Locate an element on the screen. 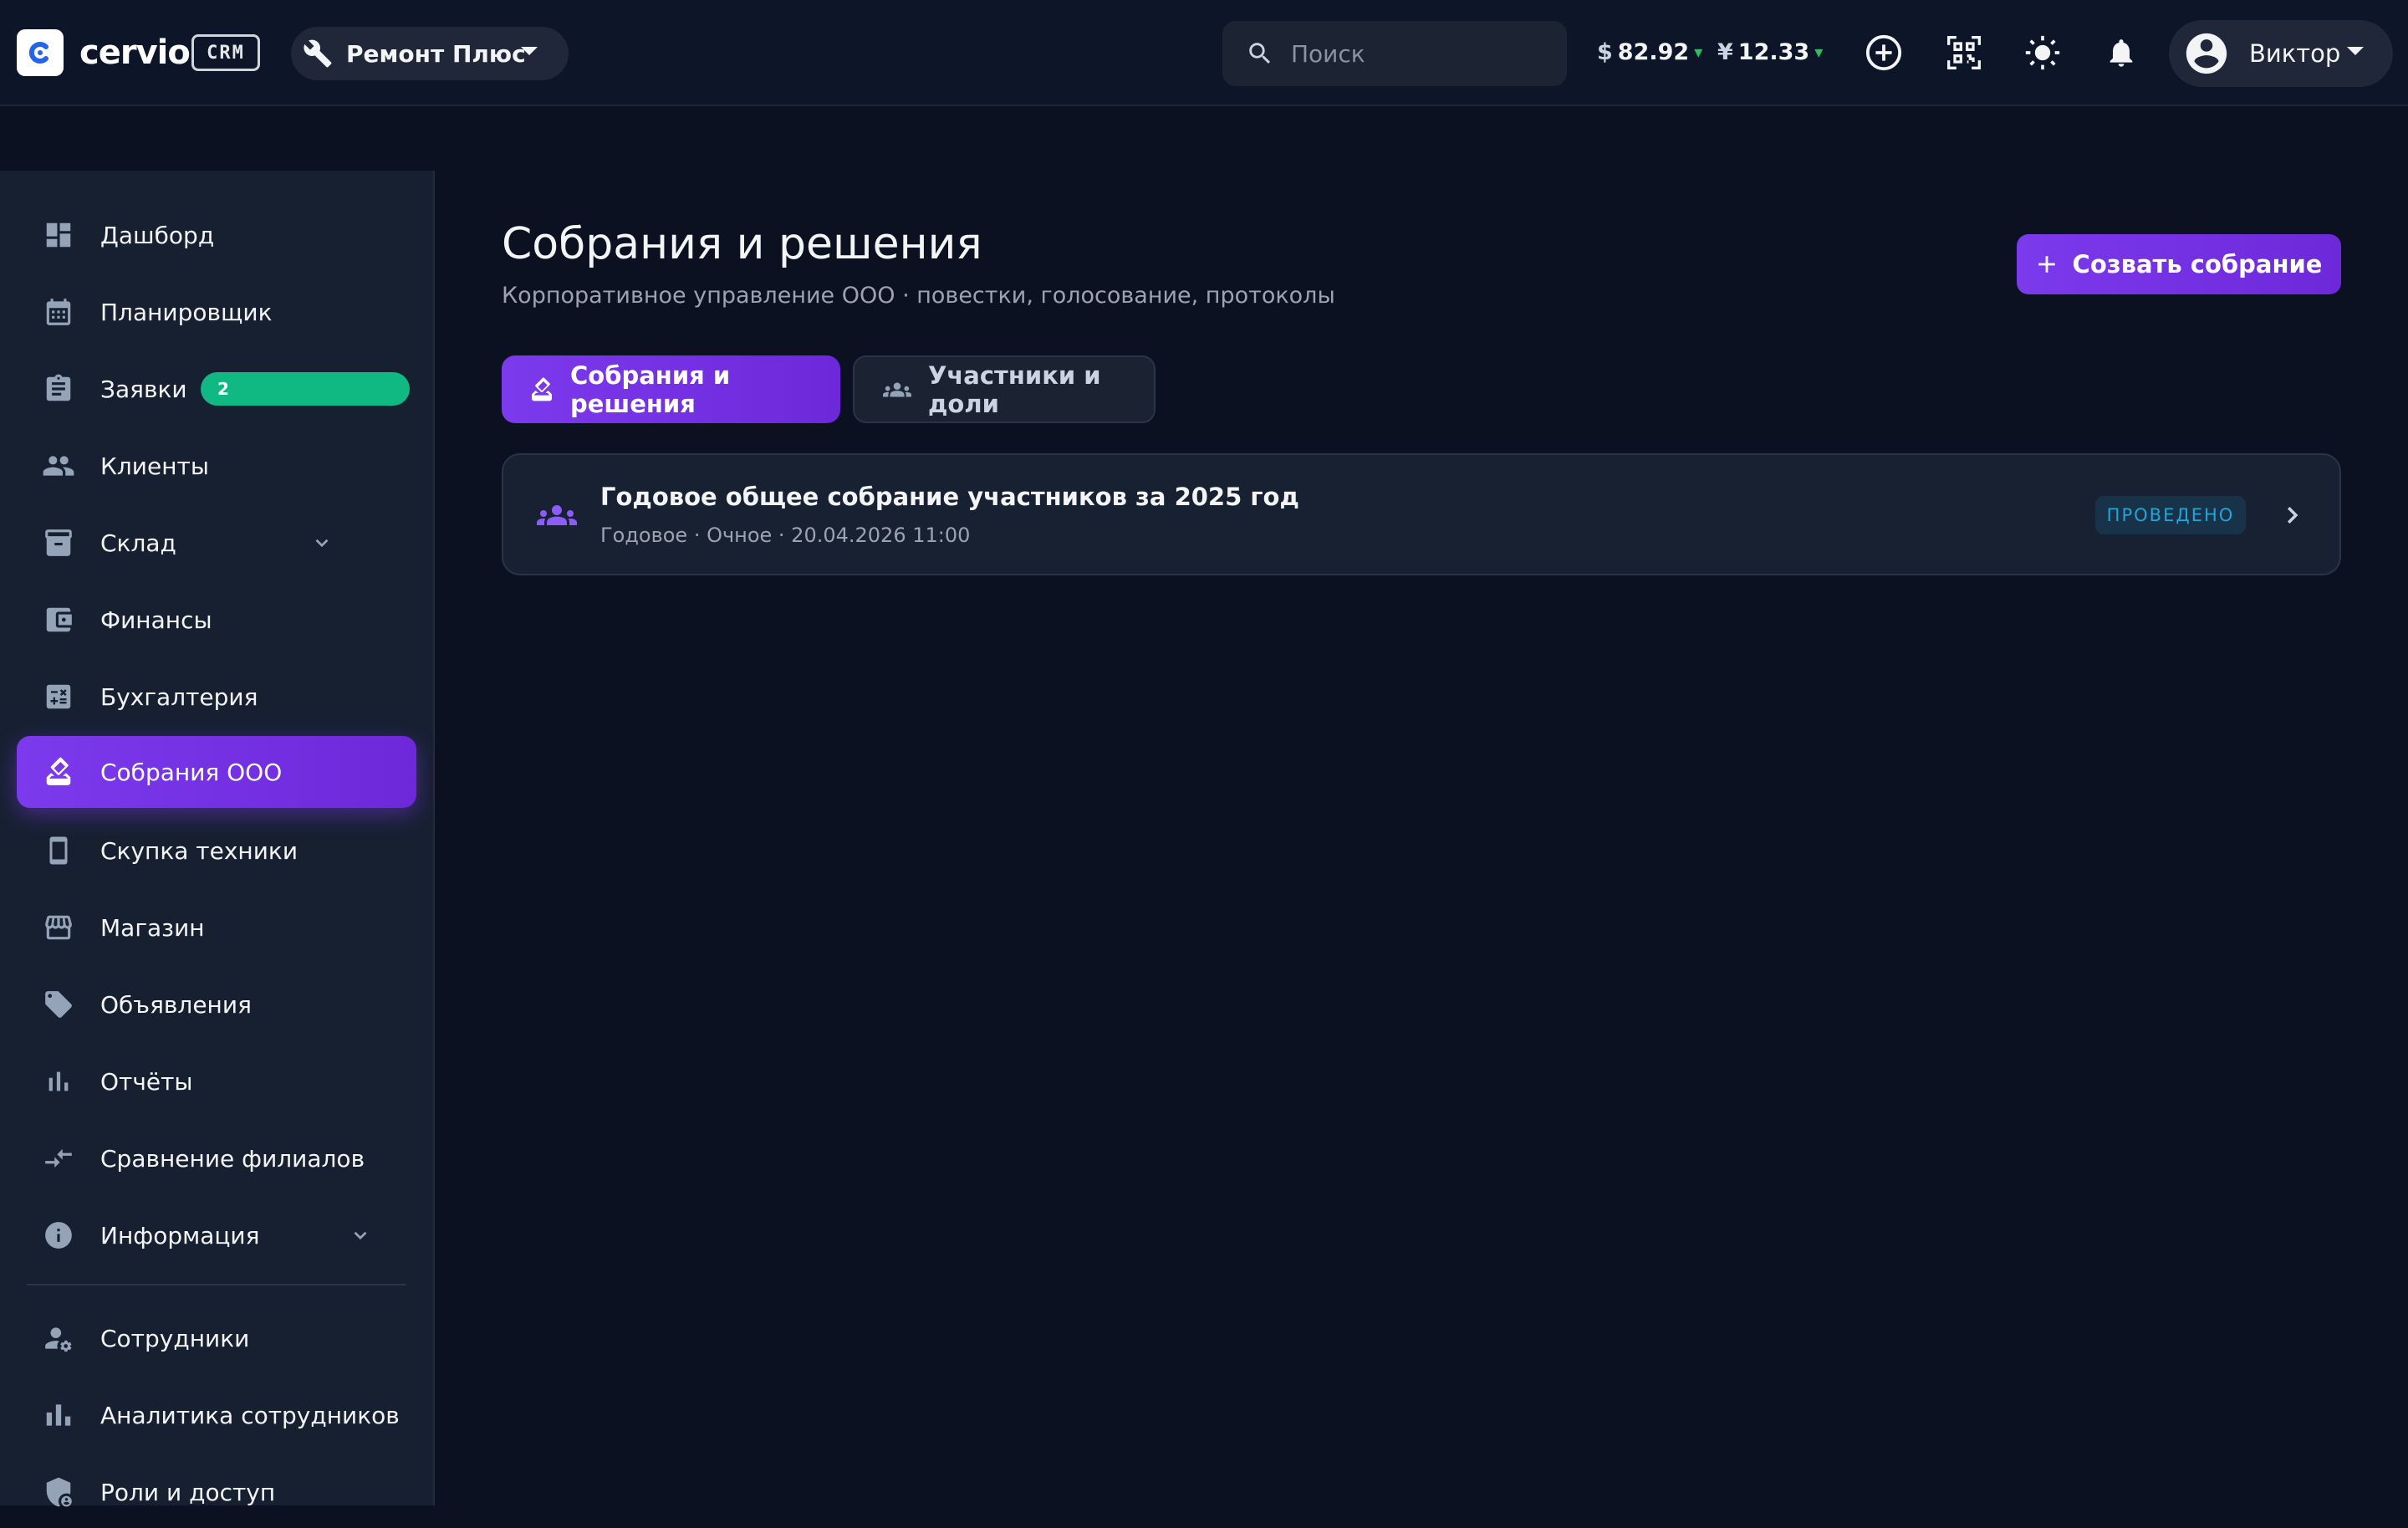 This screenshot has width=2408, height=1528. wallet-icon is located at coordinates (59, 620).